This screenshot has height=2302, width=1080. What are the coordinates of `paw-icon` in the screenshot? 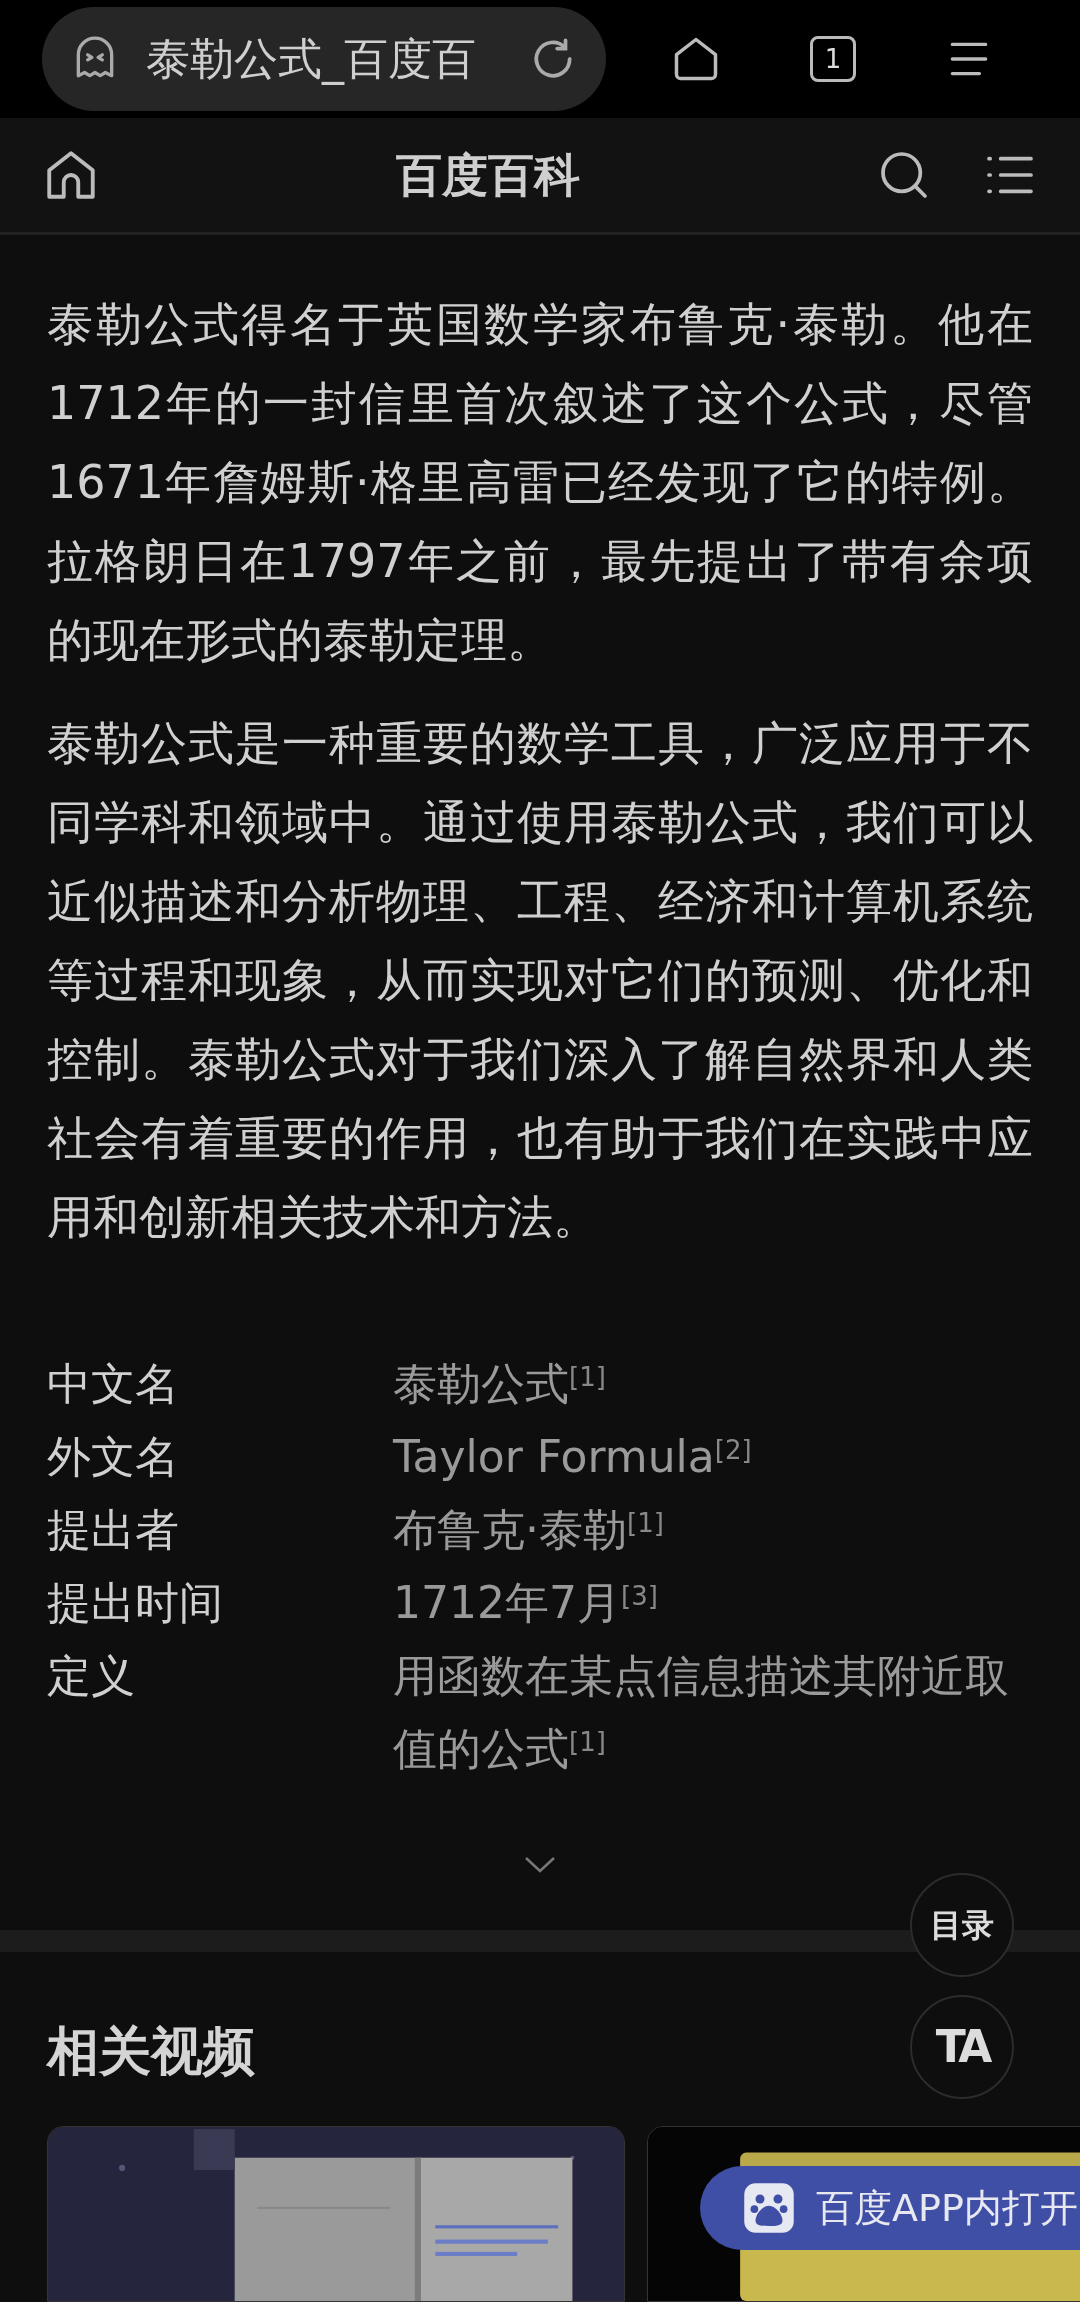 It's located at (769, 2208).